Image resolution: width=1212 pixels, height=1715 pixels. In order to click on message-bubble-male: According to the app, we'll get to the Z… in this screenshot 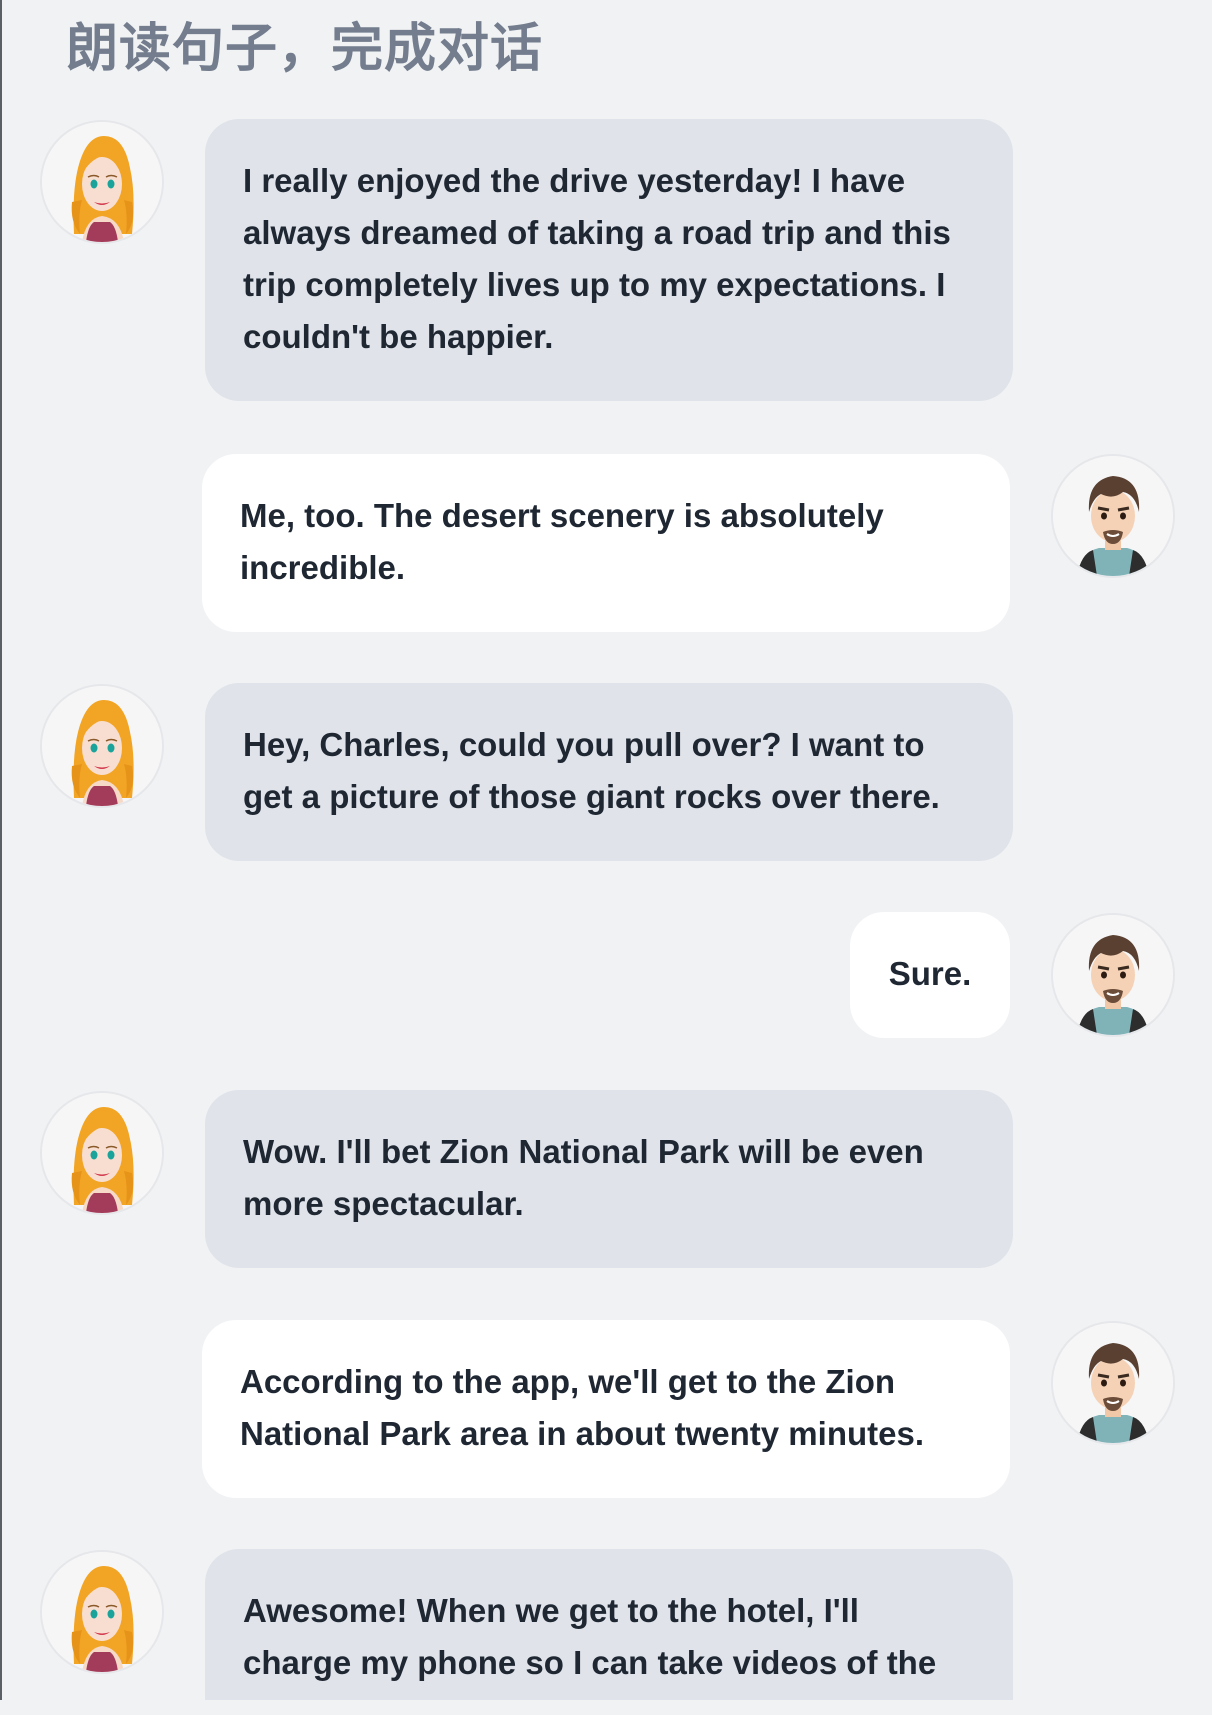, I will do `click(606, 1409)`.